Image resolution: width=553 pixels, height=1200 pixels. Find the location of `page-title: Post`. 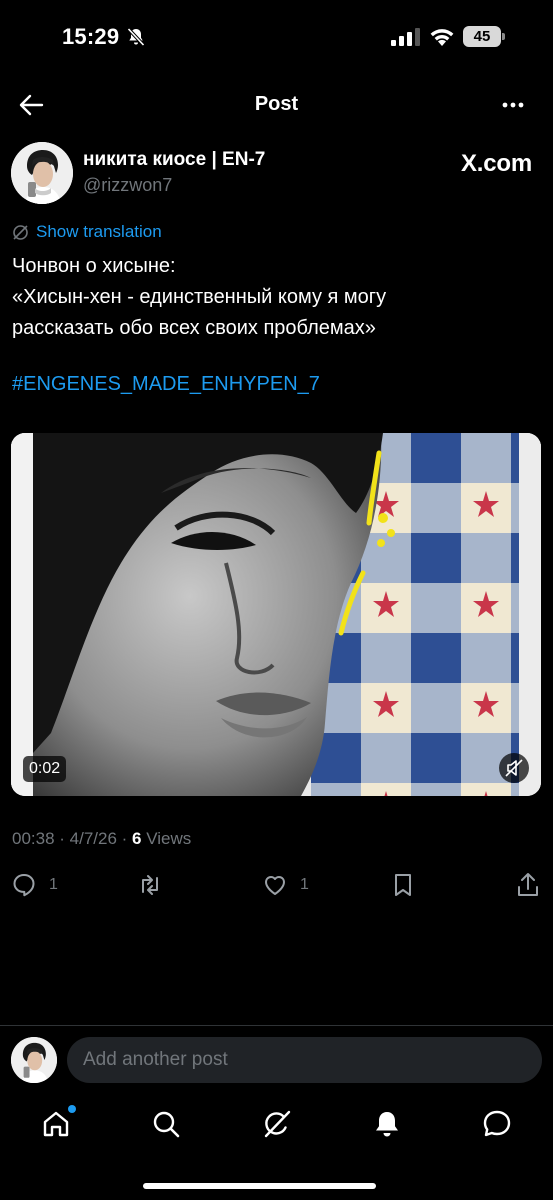

page-title: Post is located at coordinates (276, 104).